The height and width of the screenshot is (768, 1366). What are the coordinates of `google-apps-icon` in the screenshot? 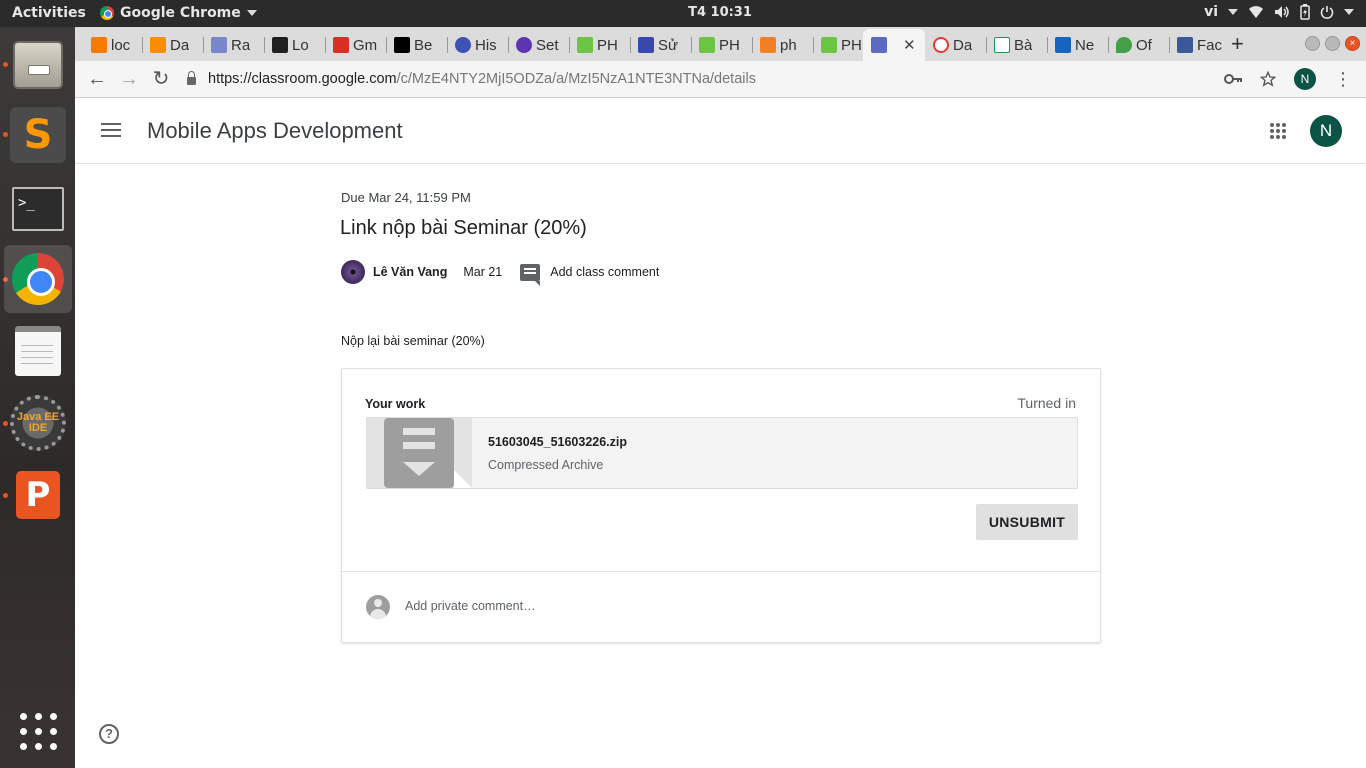 It's located at (1278, 131).